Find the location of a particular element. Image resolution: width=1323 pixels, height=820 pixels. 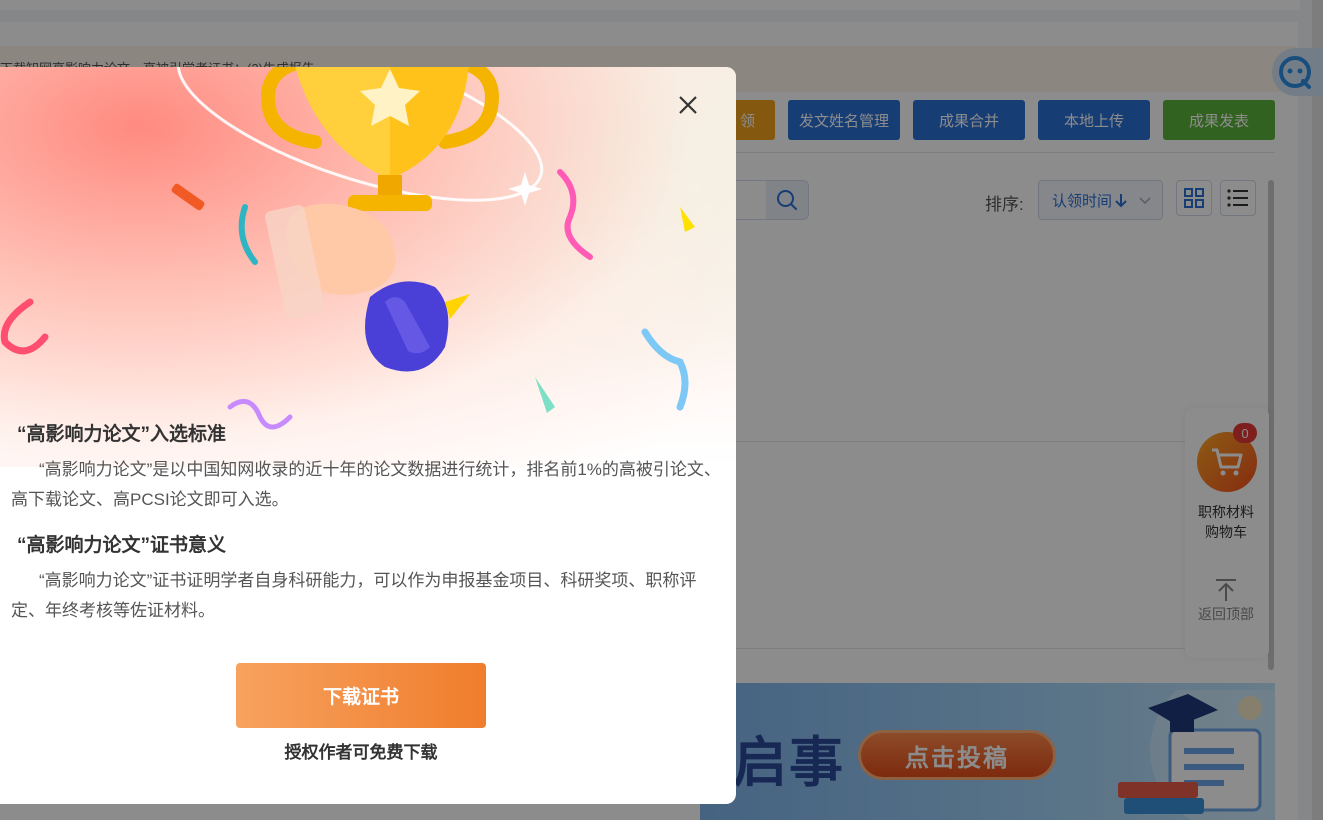

selection-criteria-heading: “高影响力论文”入选标准 is located at coordinates (123, 432).